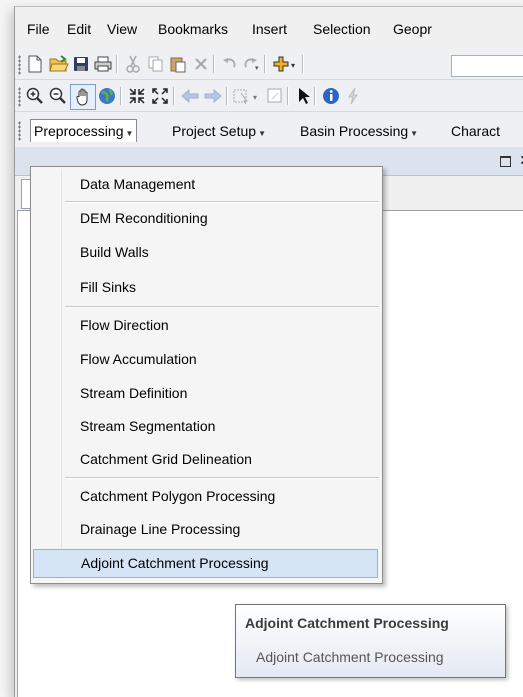  I want to click on save-icon, so click(81, 64).